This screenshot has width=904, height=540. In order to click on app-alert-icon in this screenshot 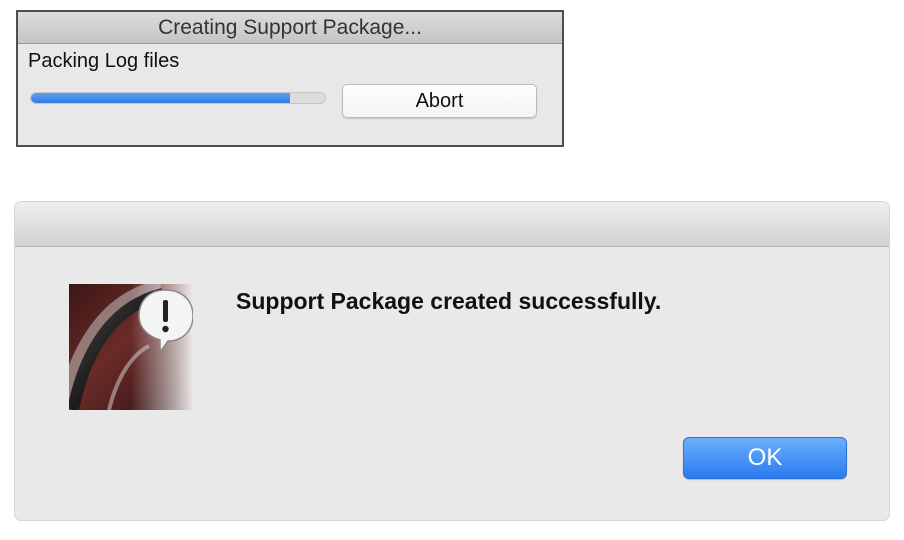, I will do `click(124, 346)`.